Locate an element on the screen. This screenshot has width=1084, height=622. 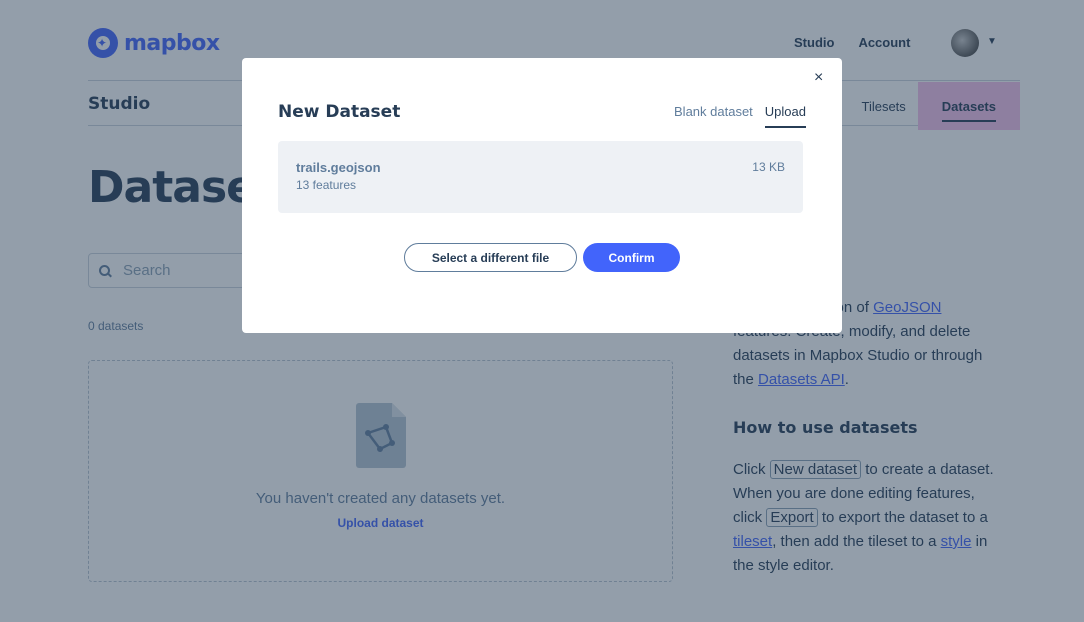
tab-upload: Upload is located at coordinates (785, 116).